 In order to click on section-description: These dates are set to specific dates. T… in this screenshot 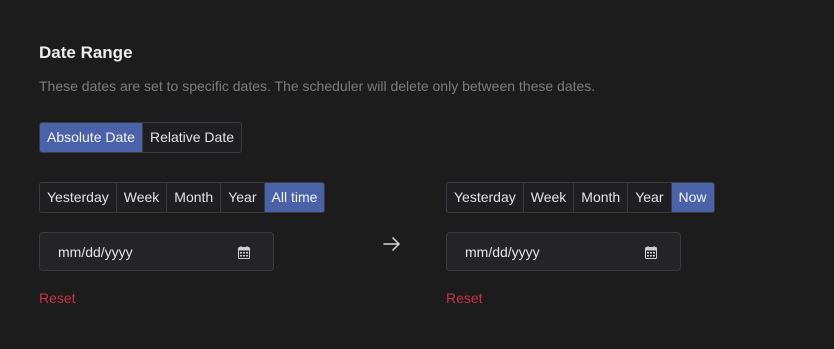, I will do `click(317, 86)`.